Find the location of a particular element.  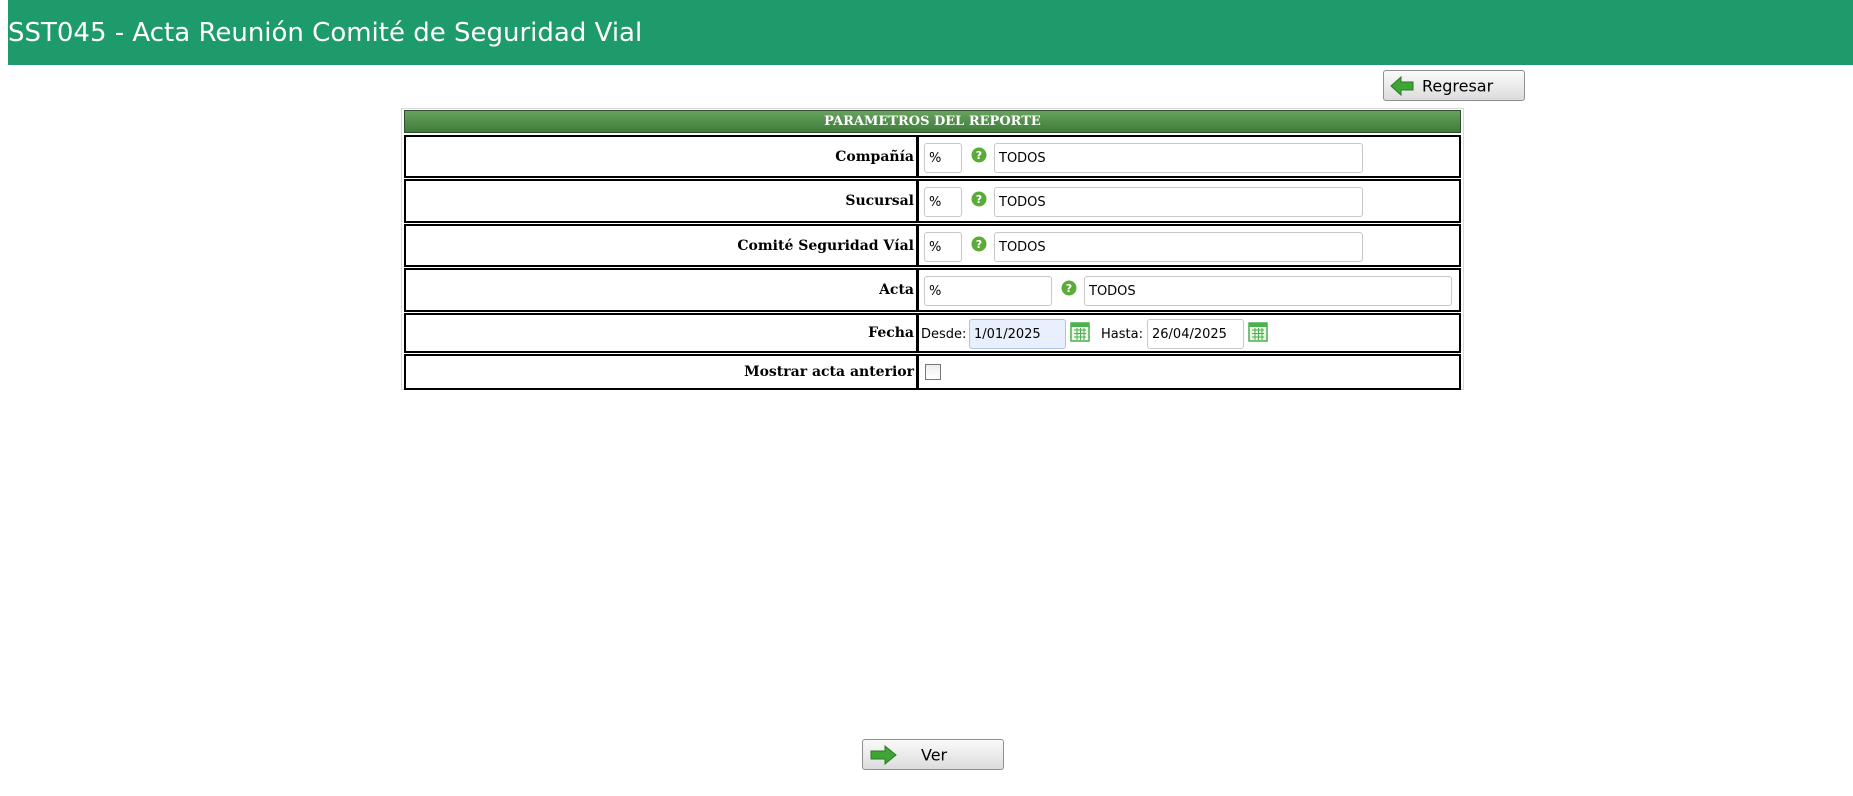

row-comite: Comité Seguridad Víal % ? TODOS is located at coordinates (932, 245).